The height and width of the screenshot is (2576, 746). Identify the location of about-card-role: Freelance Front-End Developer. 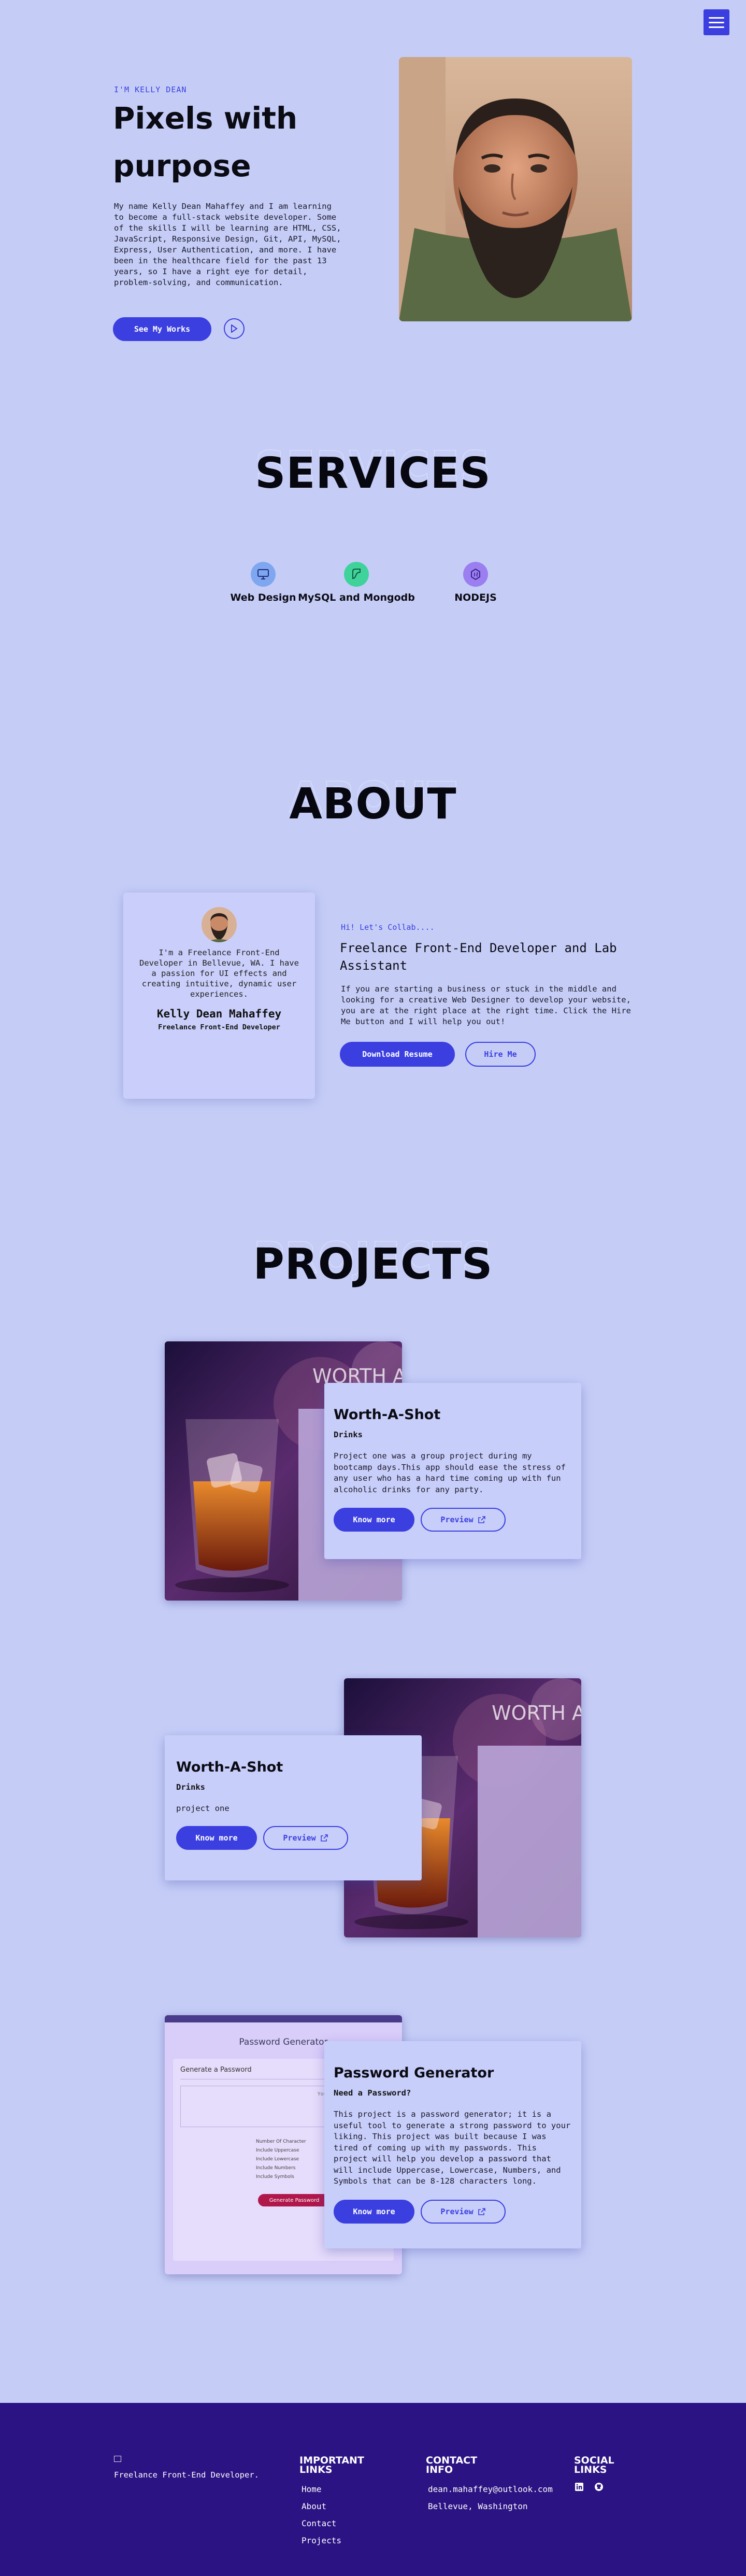
(219, 1027).